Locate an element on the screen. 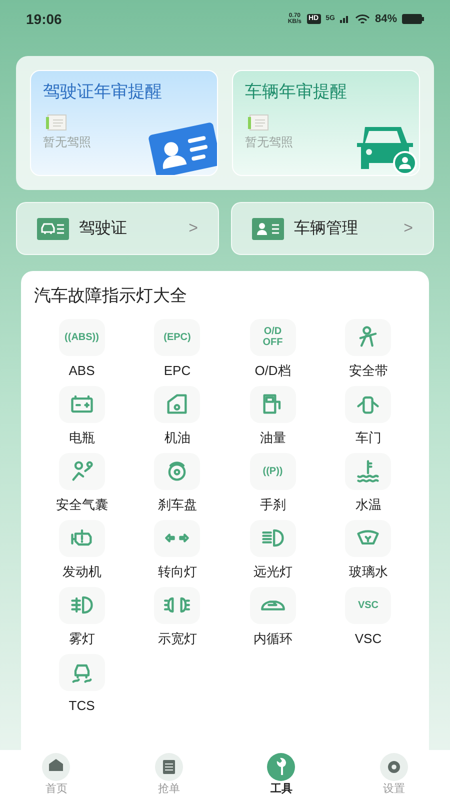 Image resolution: width=450 pixels, height=800 pixels. indicator-label: 转向灯 is located at coordinates (177, 571).